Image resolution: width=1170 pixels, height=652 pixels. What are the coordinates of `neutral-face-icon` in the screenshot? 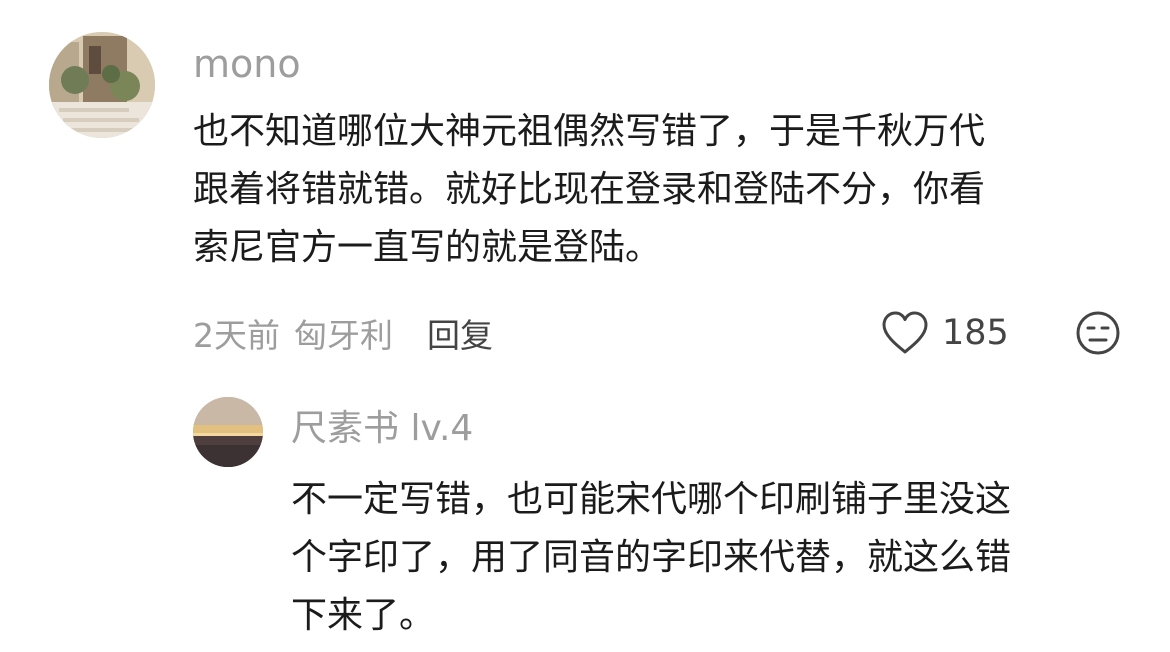 It's located at (1098, 333).